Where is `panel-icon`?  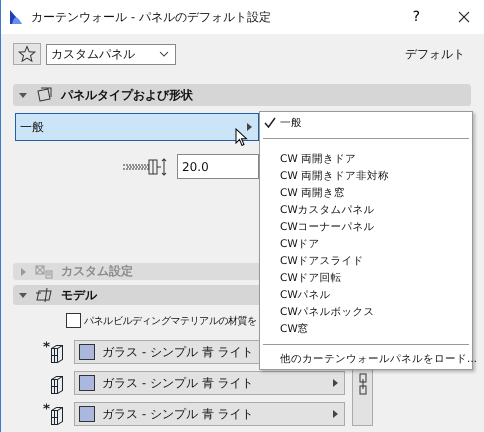
panel-icon is located at coordinates (44, 95).